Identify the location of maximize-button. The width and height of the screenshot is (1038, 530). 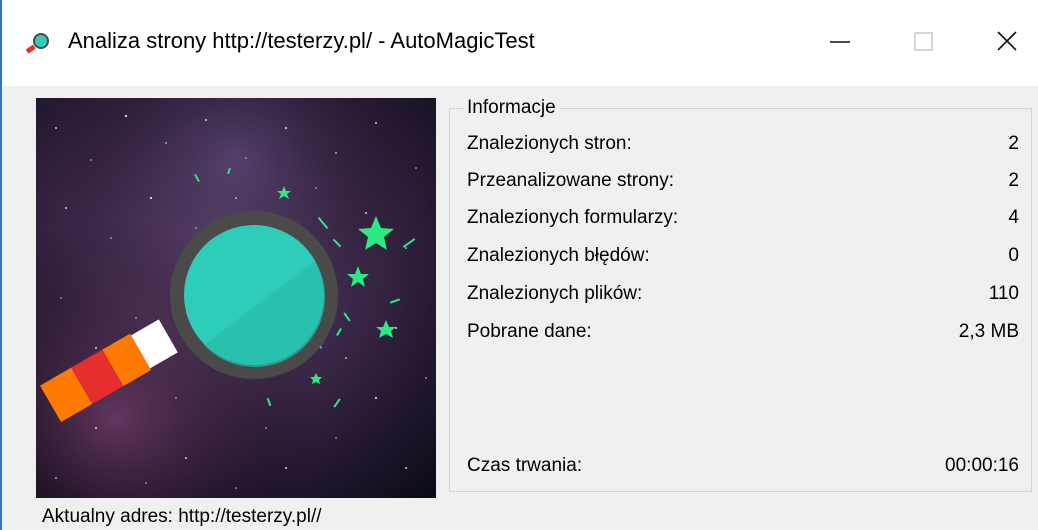
(924, 42).